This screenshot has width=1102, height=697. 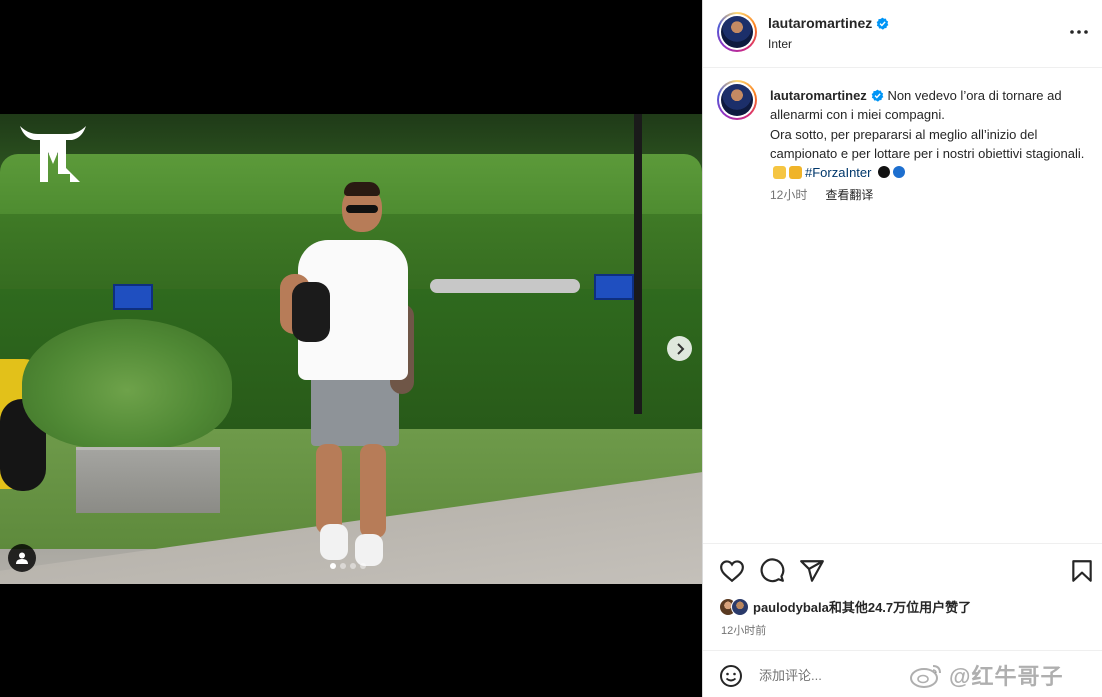 I want to click on watermark: @红牛哥子, so click(x=986, y=675).